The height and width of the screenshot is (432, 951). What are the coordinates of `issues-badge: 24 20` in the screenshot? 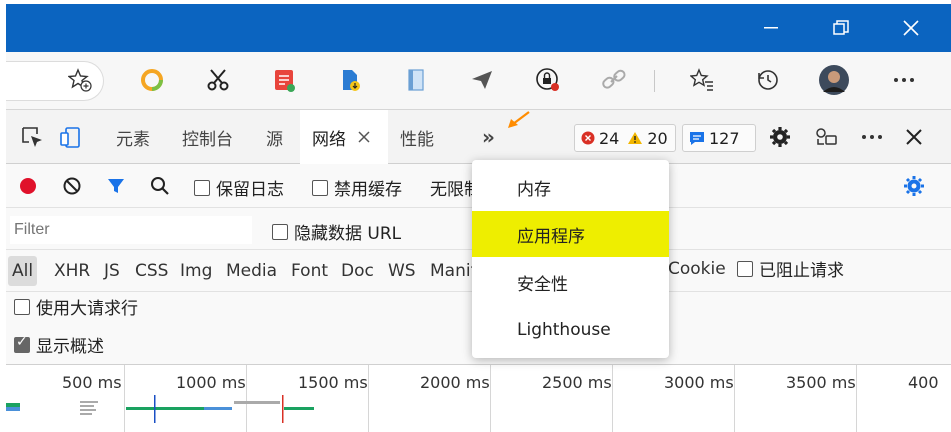 It's located at (625, 138).